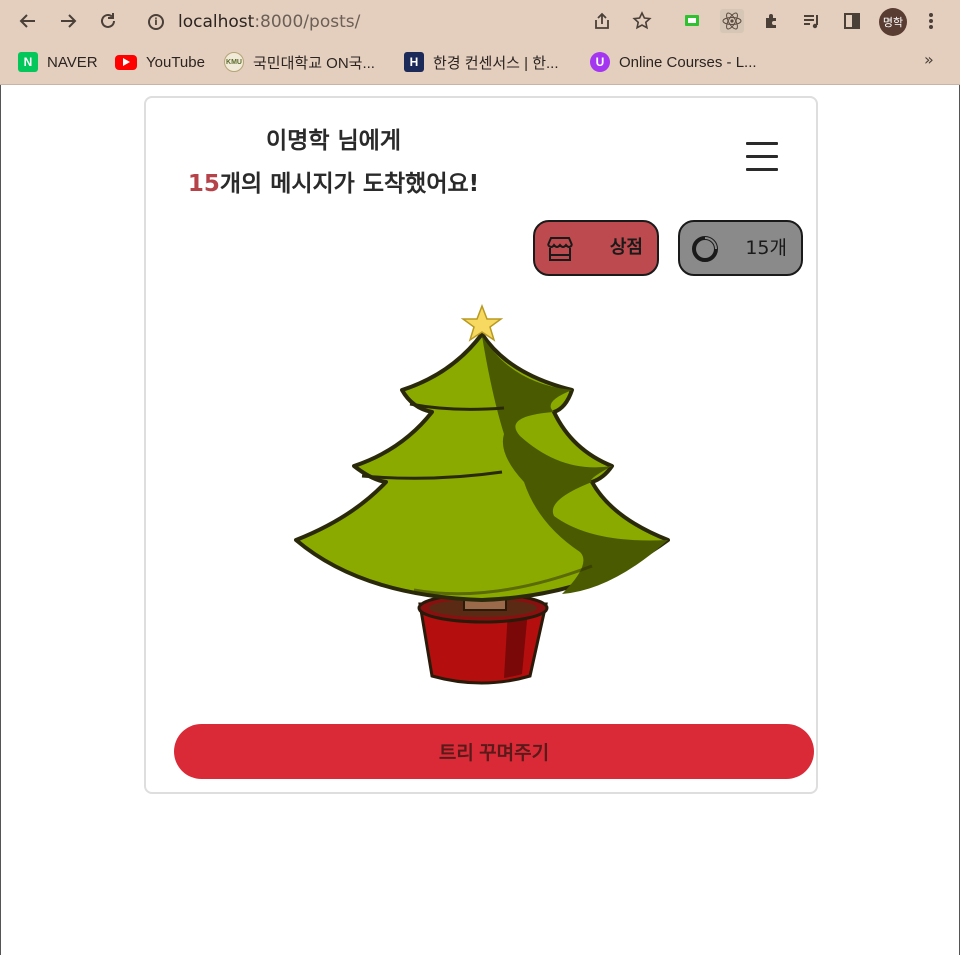  I want to click on extension-monitor-icon, so click(692, 21).